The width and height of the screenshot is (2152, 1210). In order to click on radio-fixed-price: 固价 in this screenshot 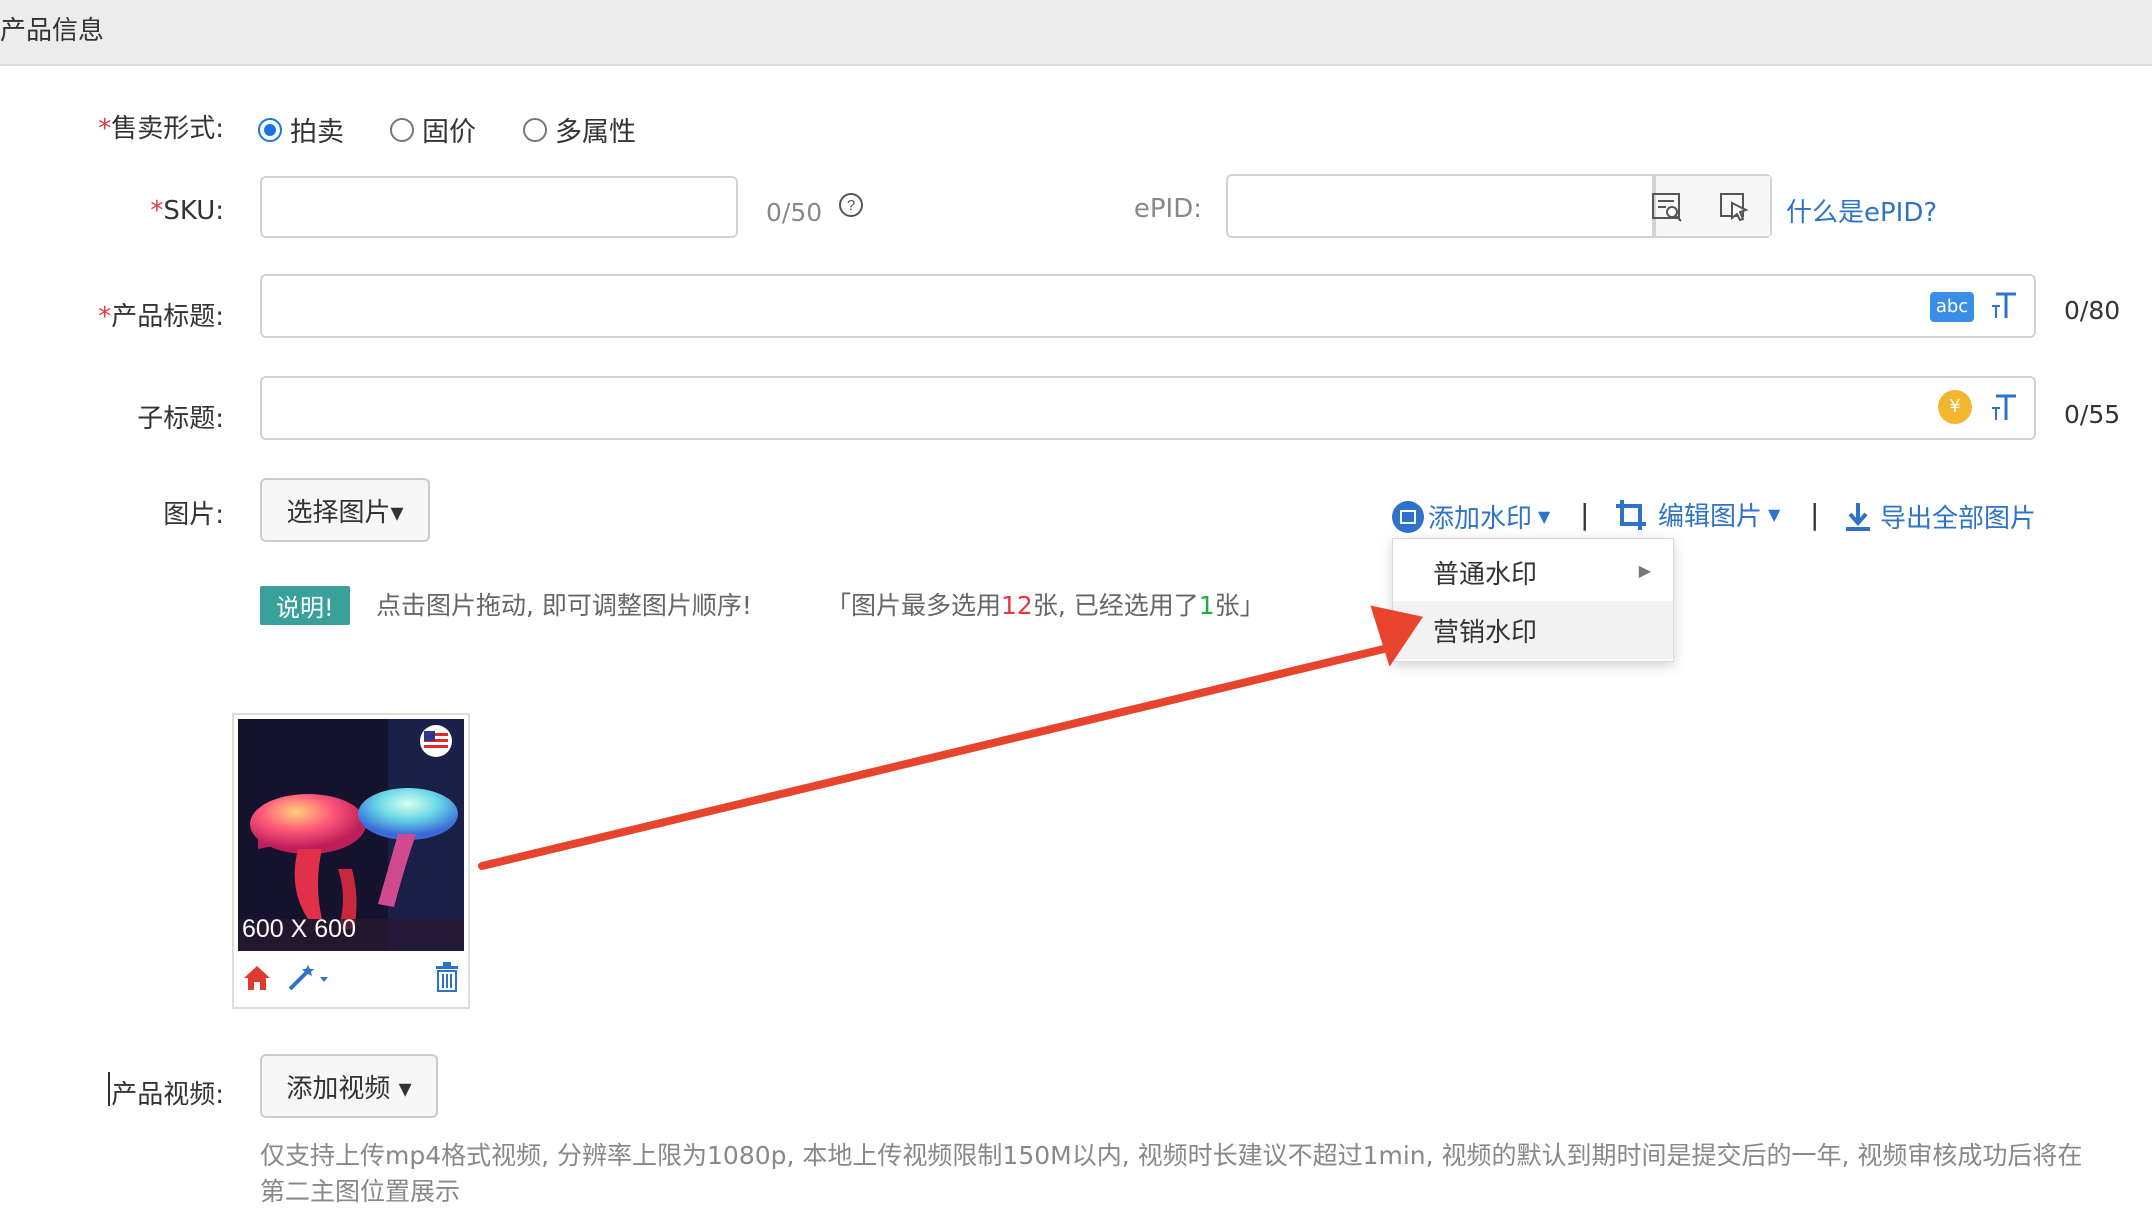, I will do `click(433, 129)`.